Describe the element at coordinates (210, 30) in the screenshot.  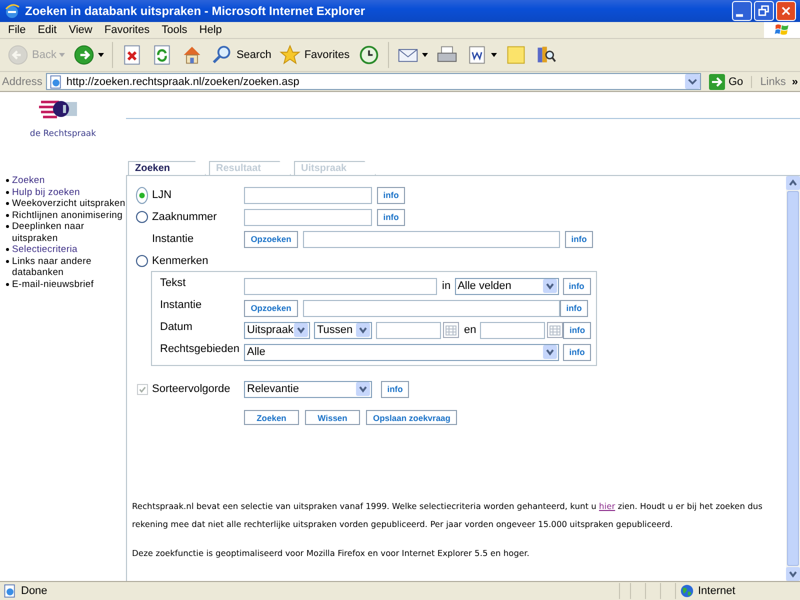
I see `menu-item: Help` at that location.